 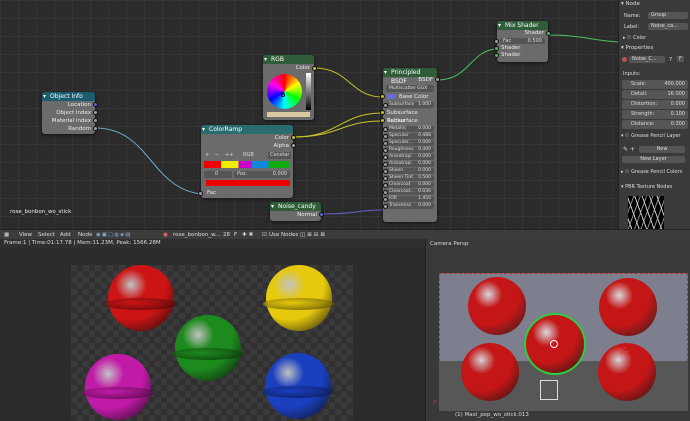 I want to click on principled-input-row: Sheen Tint 0.500, so click(x=408, y=178).